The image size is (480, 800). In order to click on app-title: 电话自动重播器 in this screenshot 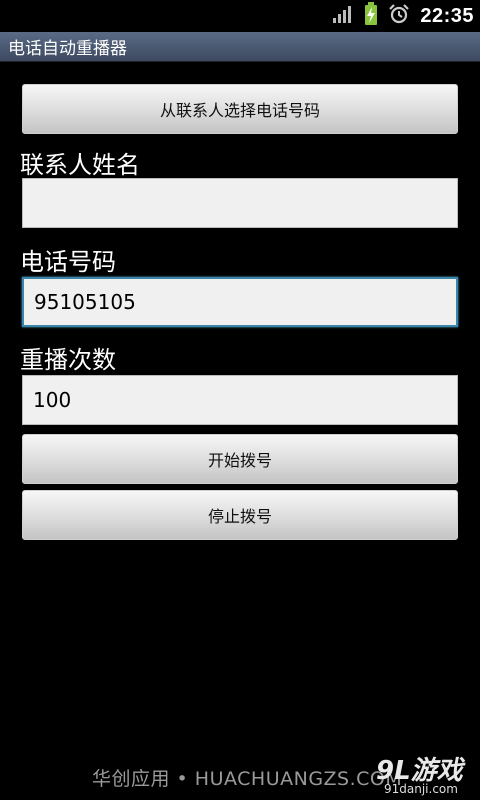, I will do `click(67, 49)`.